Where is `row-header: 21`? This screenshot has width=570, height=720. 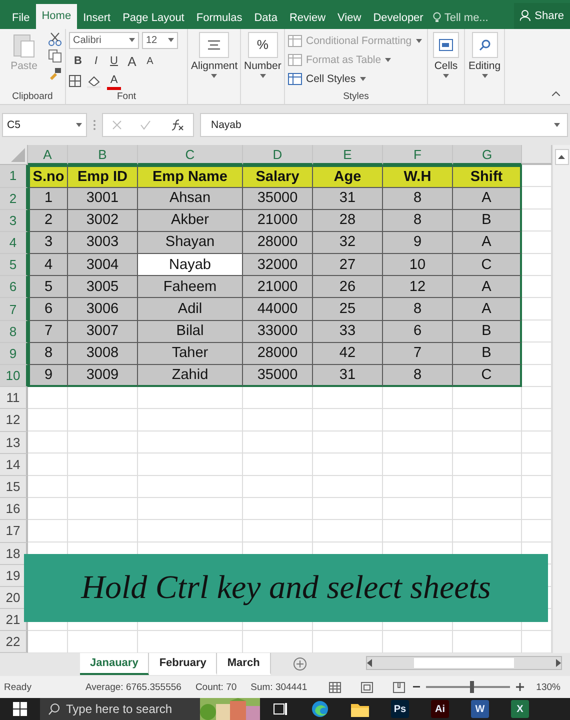 row-header: 21 is located at coordinates (14, 620).